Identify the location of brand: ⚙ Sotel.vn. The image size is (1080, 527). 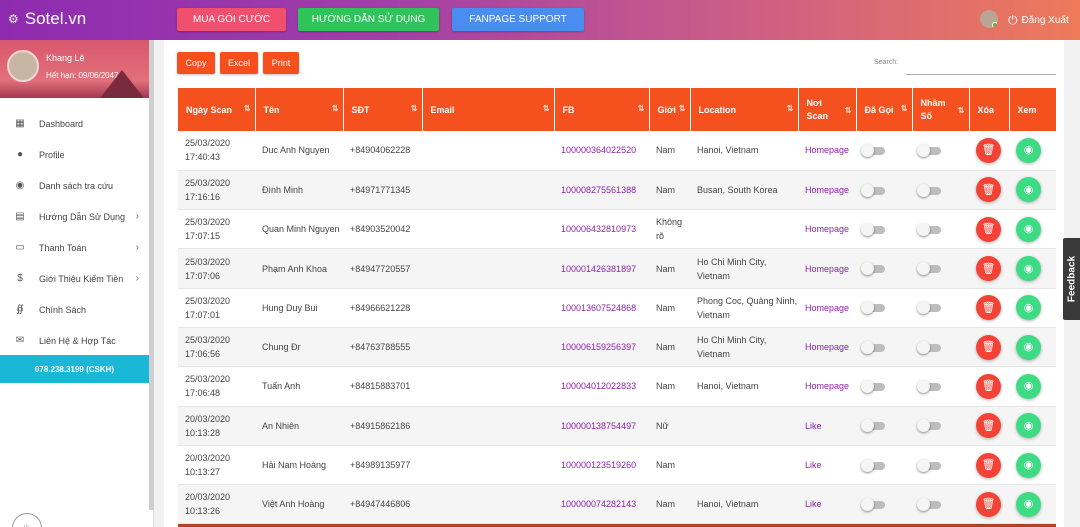
(47, 19).